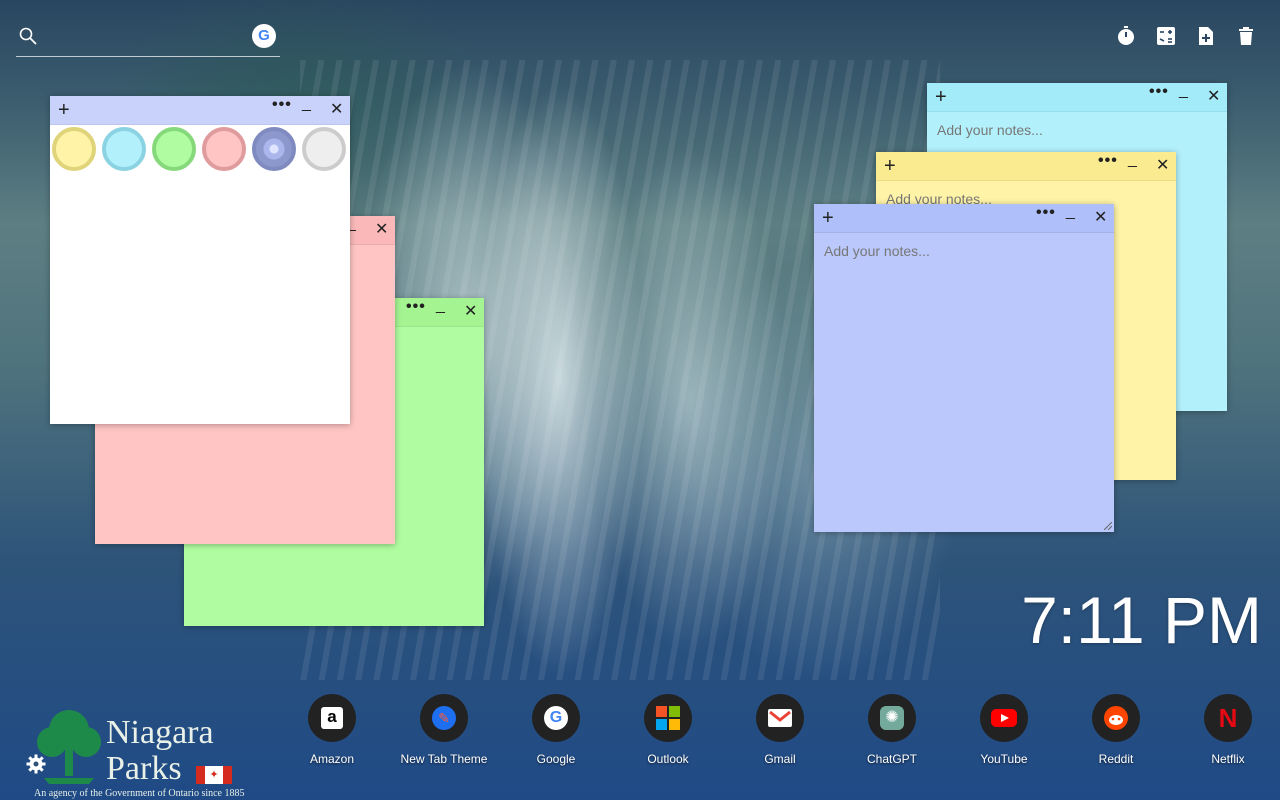 Image resolution: width=1280 pixels, height=800 pixels. I want to click on shortcut-label: Amazon, so click(332, 759).